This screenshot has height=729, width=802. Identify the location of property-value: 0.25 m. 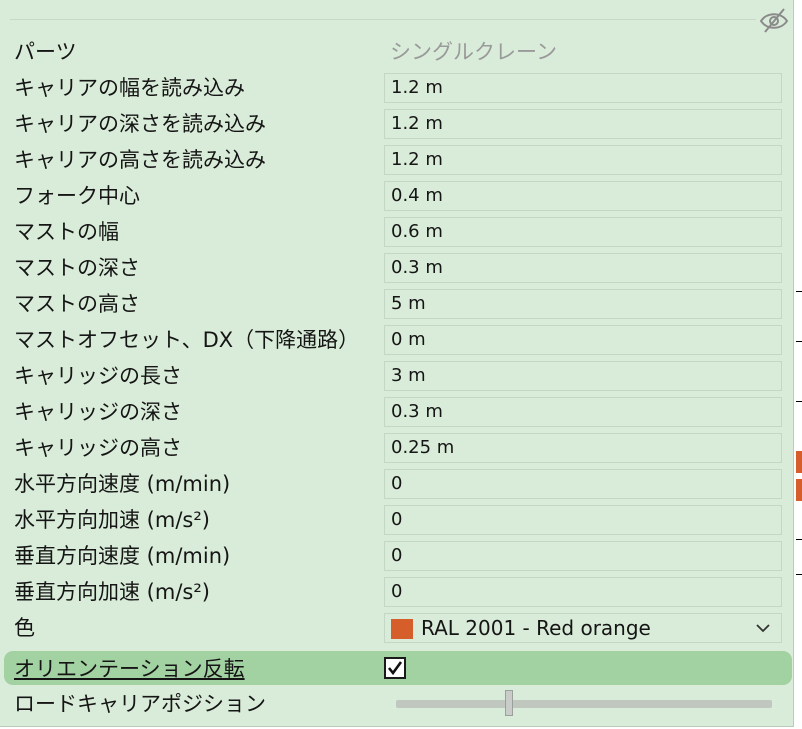
(423, 447).